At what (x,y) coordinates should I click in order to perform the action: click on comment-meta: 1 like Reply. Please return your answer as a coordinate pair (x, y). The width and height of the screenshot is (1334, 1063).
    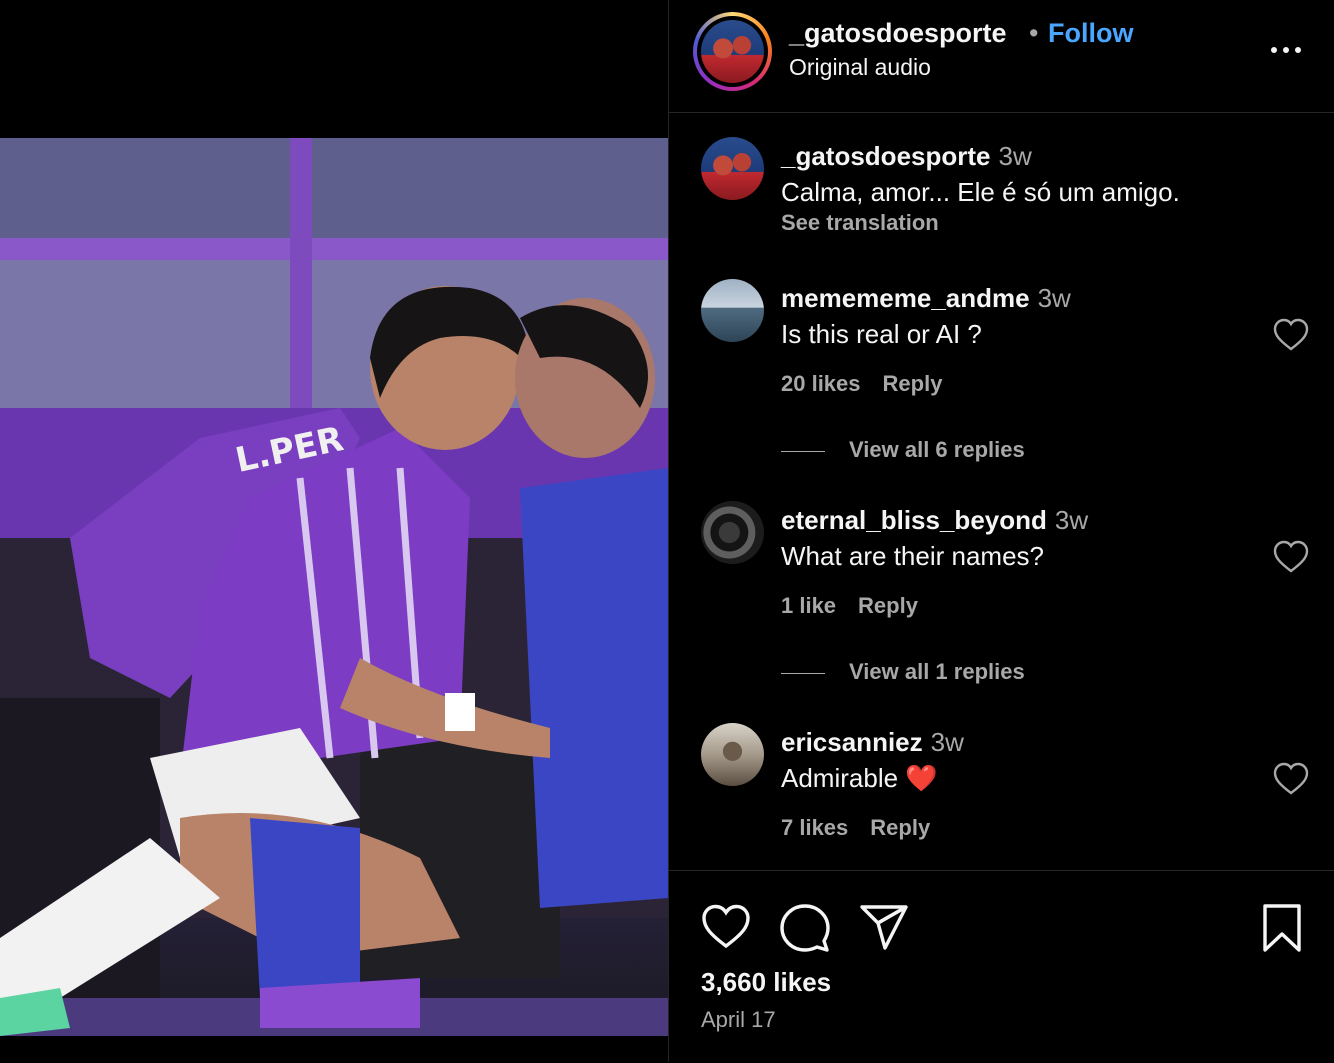
    Looking at the image, I should click on (860, 606).